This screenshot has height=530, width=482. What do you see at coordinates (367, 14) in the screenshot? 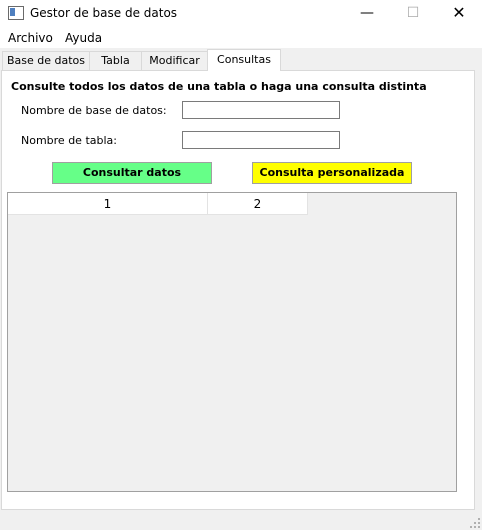
I see `minimize-button: —` at bounding box center [367, 14].